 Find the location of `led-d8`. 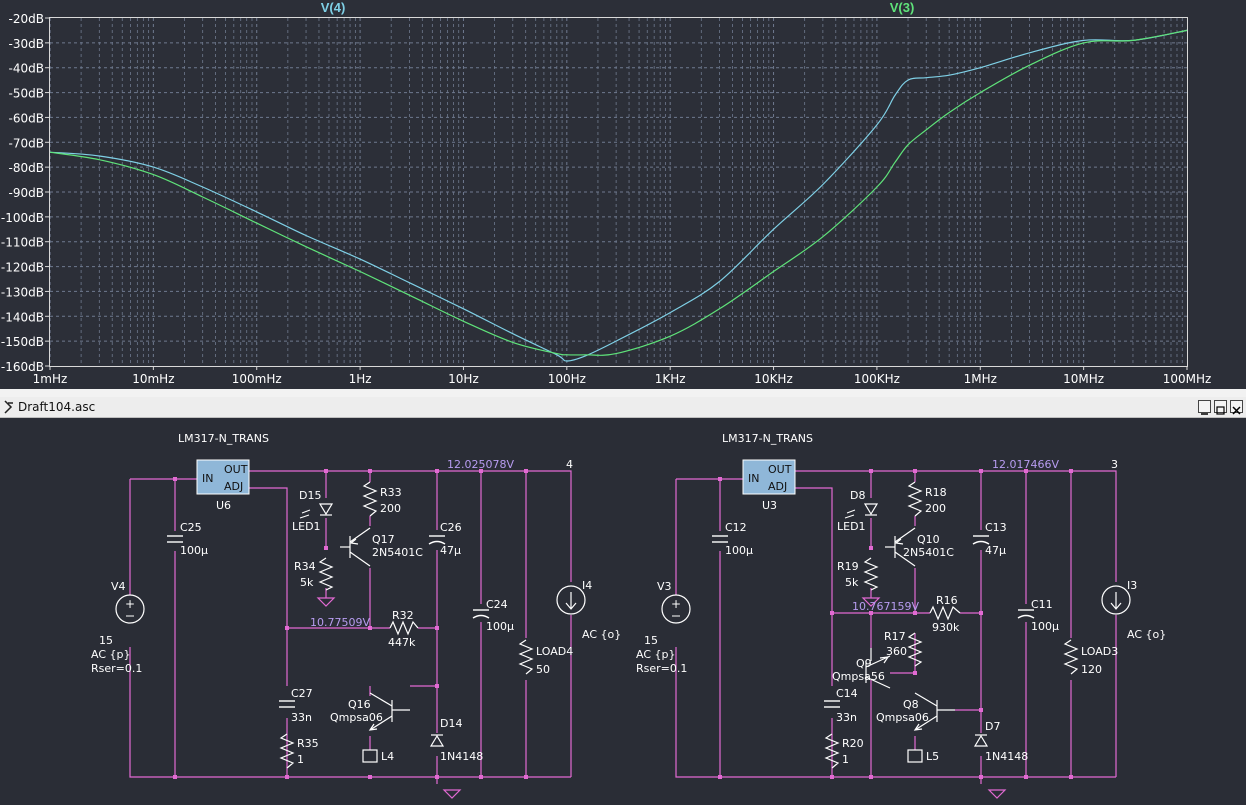

led-d8 is located at coordinates (861, 511).